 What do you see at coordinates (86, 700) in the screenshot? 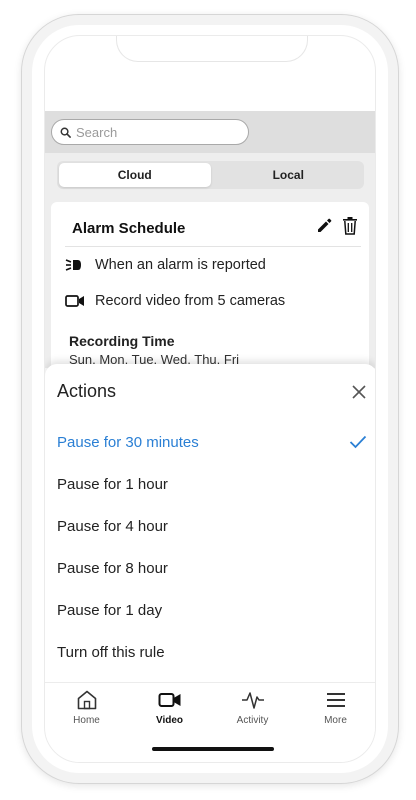
I see `home-icon` at bounding box center [86, 700].